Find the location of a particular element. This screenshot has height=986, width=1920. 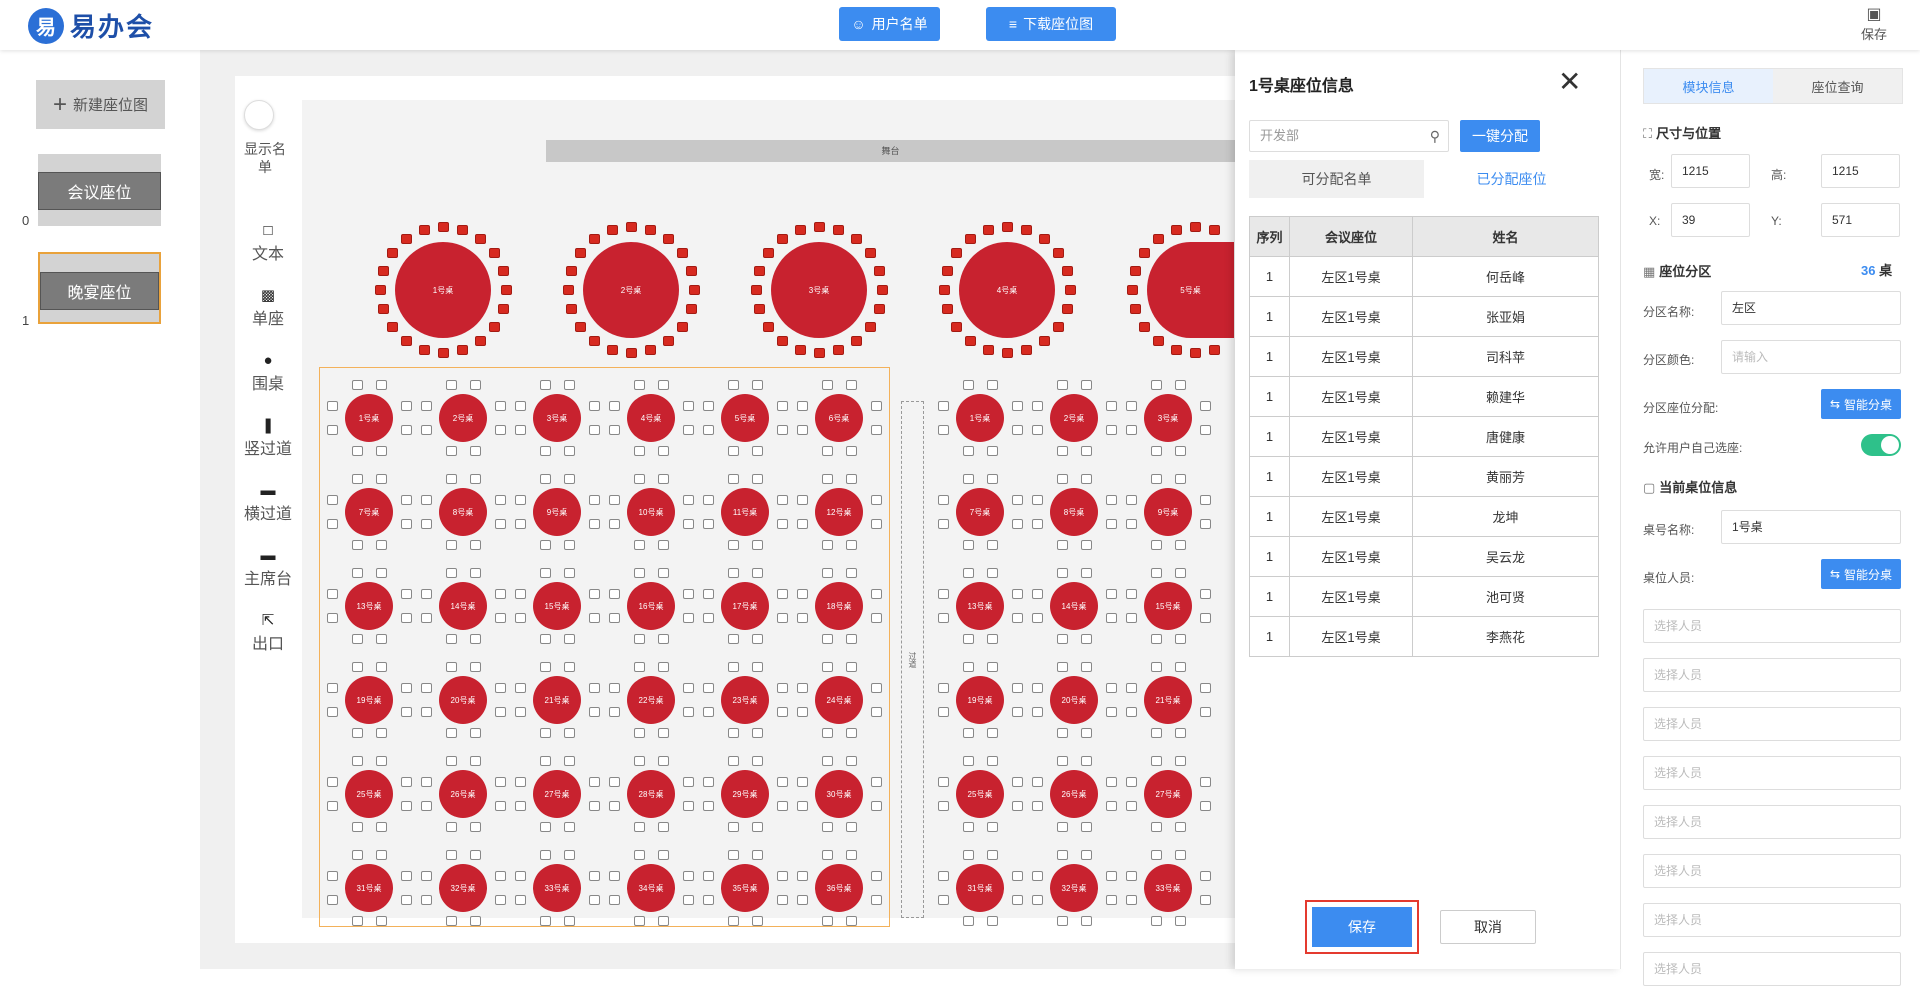

tool-podium: ▬ 主席台 is located at coordinates (268, 568).